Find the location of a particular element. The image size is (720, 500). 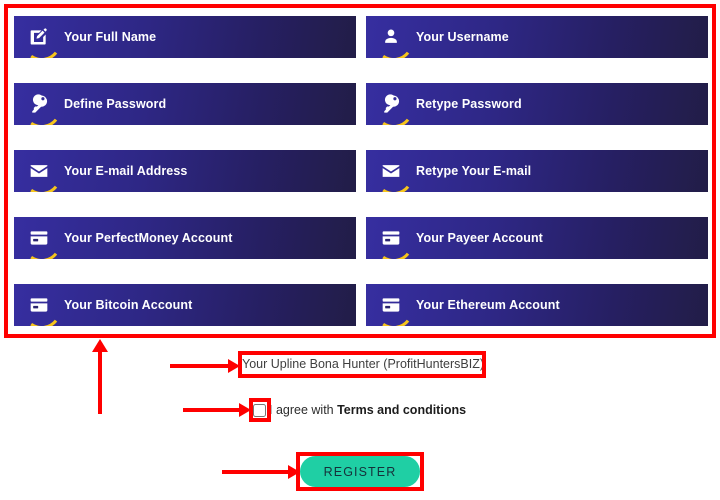

terms-prefix-text: I agree with is located at coordinates (303, 410).